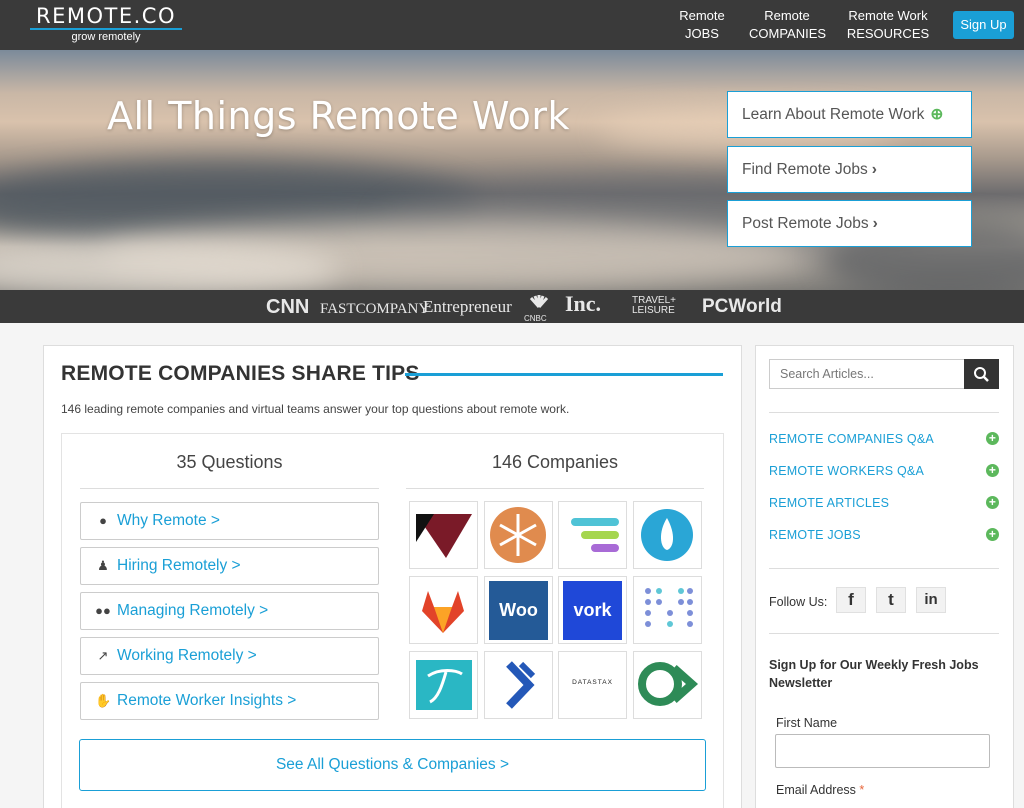 Image resolution: width=1024 pixels, height=808 pixels. I want to click on press-logo-travel-leisure: TRAVEL+ LEISURE, so click(654, 305).